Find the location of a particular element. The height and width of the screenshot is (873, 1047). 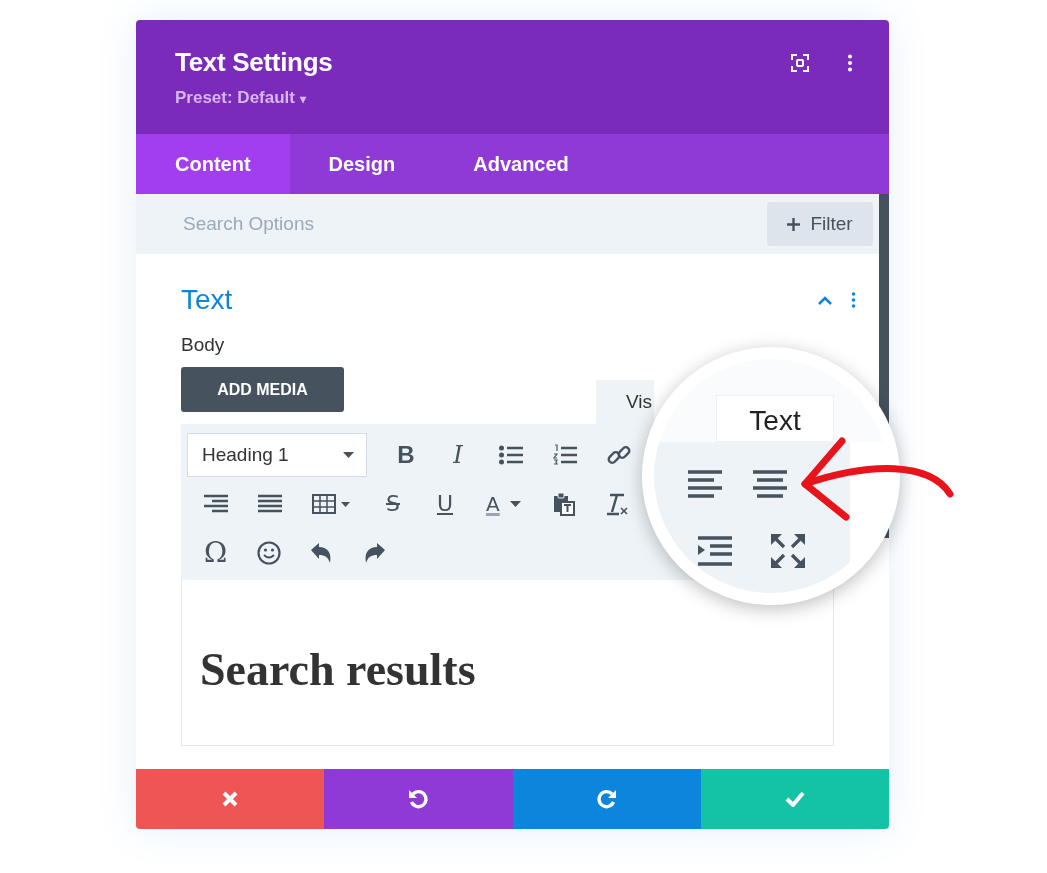

close-icon is located at coordinates (230, 799).